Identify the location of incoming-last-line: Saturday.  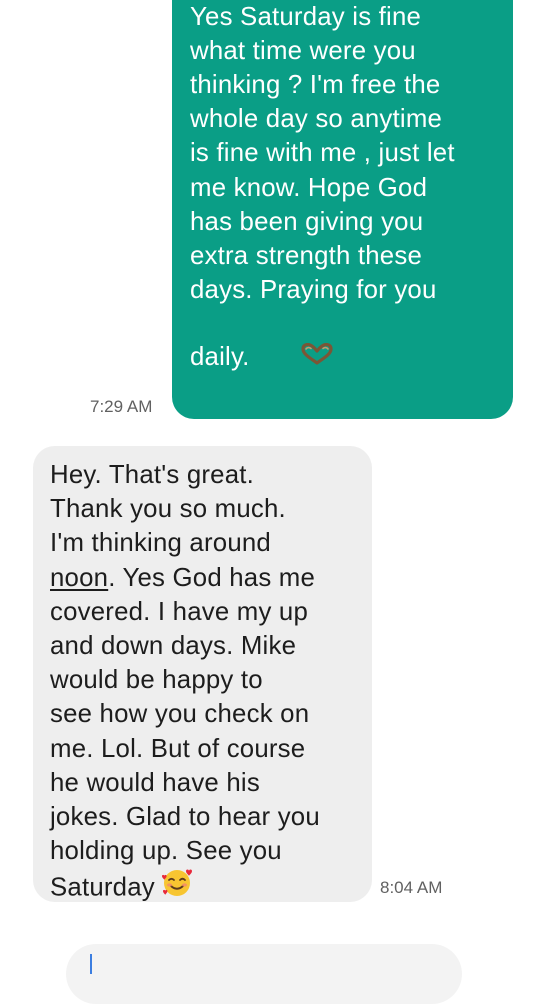
(102, 887).